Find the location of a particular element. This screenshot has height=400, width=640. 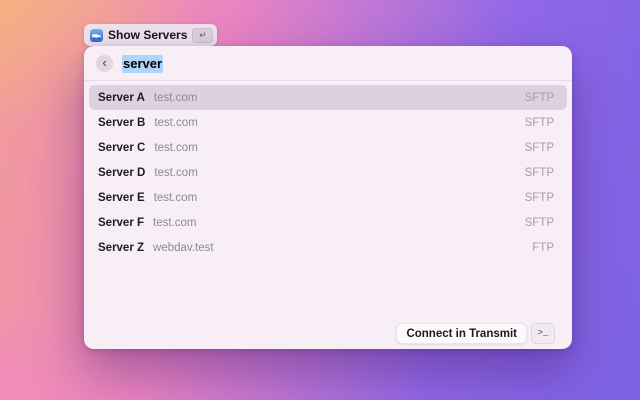

search-bar: ‹ server is located at coordinates (328, 63).